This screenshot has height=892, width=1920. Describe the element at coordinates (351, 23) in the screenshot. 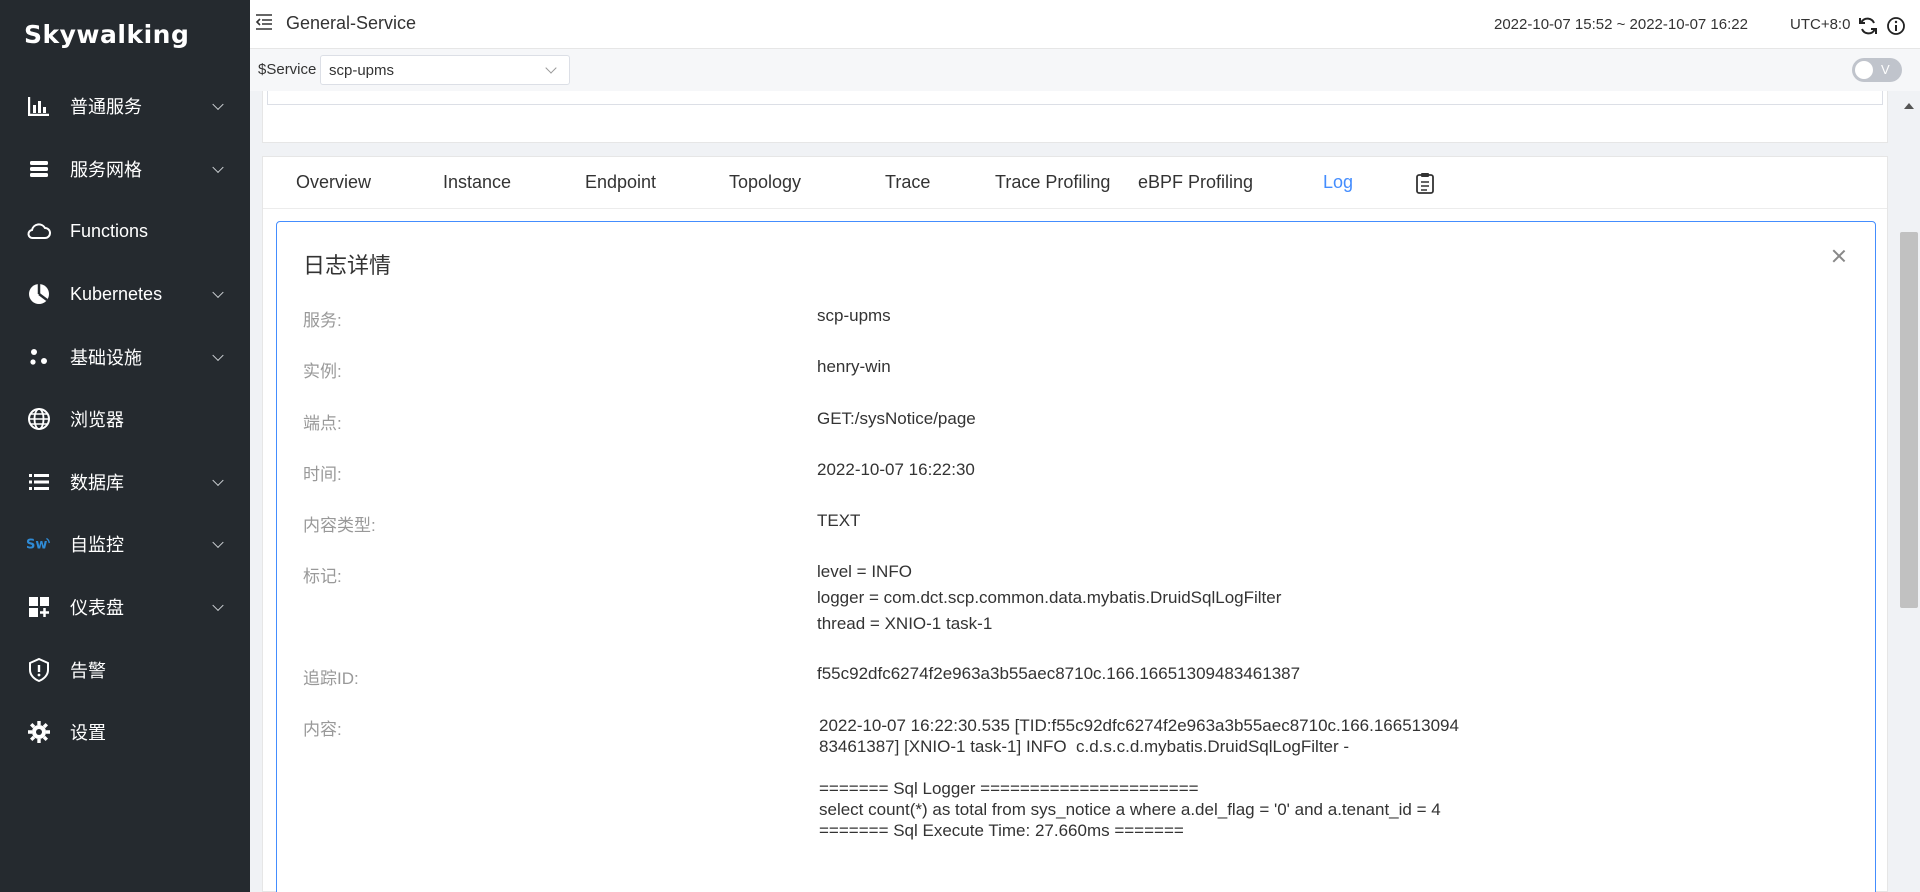

I see `page-title: General-Service` at that location.